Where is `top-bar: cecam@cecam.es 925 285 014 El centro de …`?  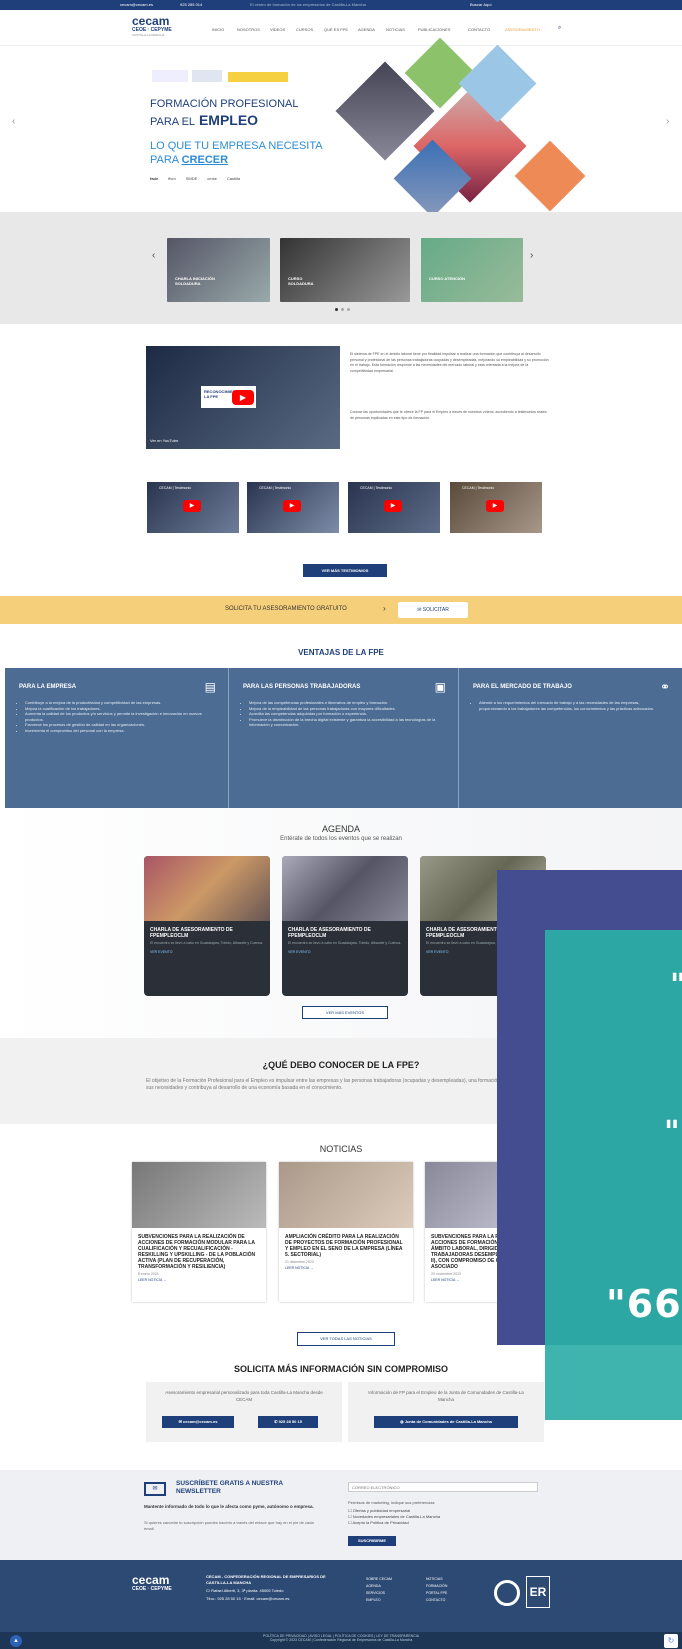
top-bar: cecam@cecam.es 925 285 014 El centro de … is located at coordinates (341, 5).